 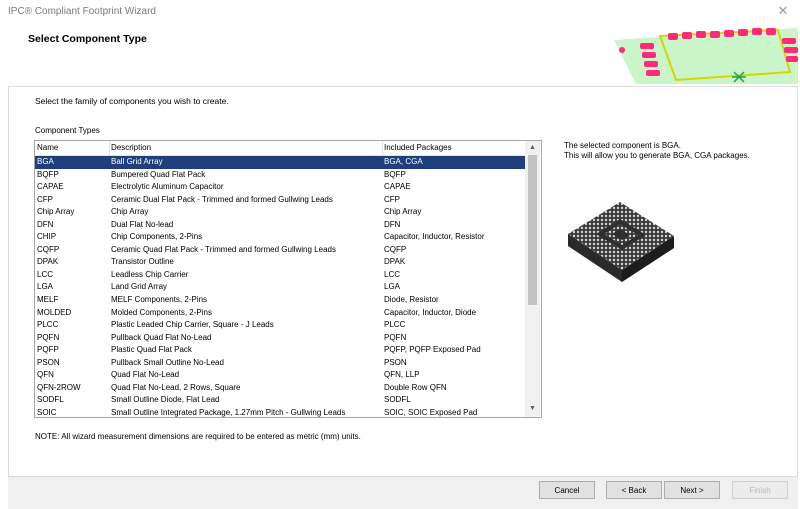 What do you see at coordinates (532, 148) in the screenshot?
I see `scroll-up-icon: ▲` at bounding box center [532, 148].